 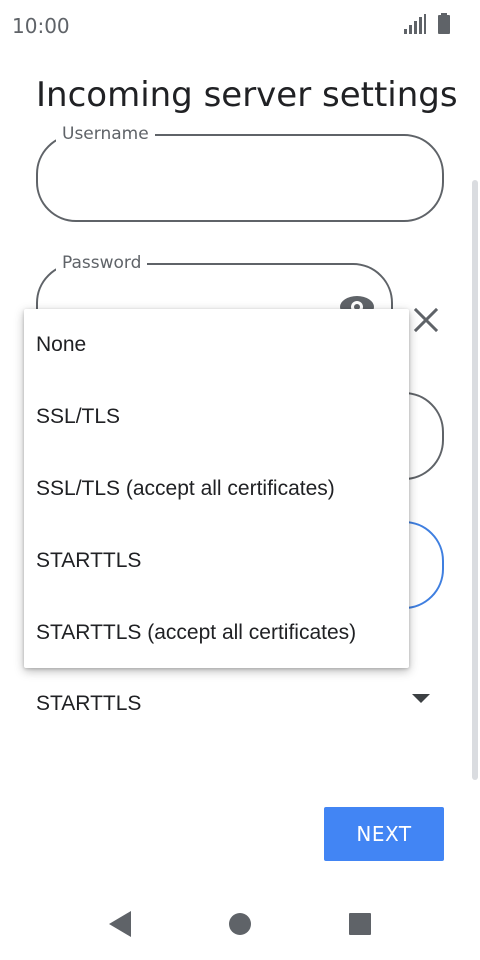 What do you see at coordinates (421, 698) in the screenshot?
I see `dropdown-arrow-icon` at bounding box center [421, 698].